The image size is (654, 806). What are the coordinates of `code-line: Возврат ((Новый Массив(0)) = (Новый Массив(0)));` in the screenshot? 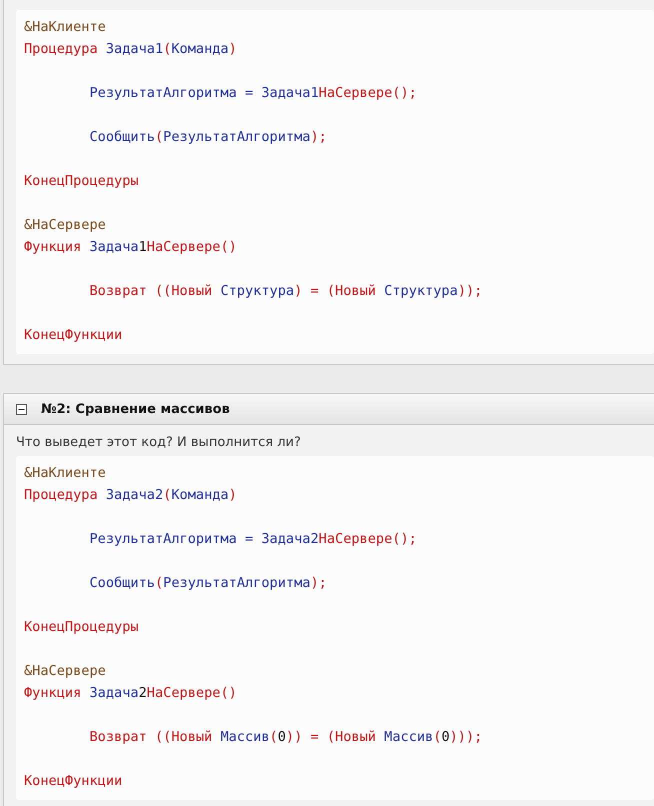 It's located at (286, 737).